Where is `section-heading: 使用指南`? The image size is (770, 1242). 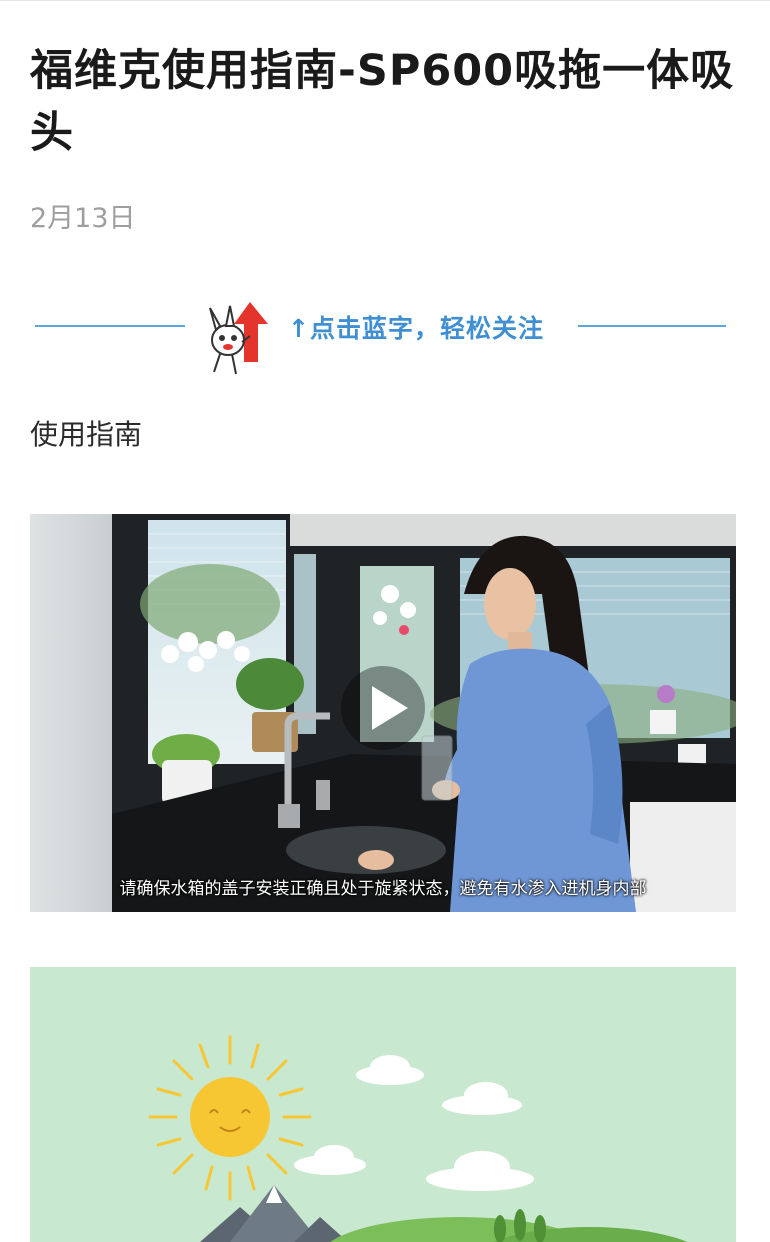 section-heading: 使用指南 is located at coordinates (86, 434).